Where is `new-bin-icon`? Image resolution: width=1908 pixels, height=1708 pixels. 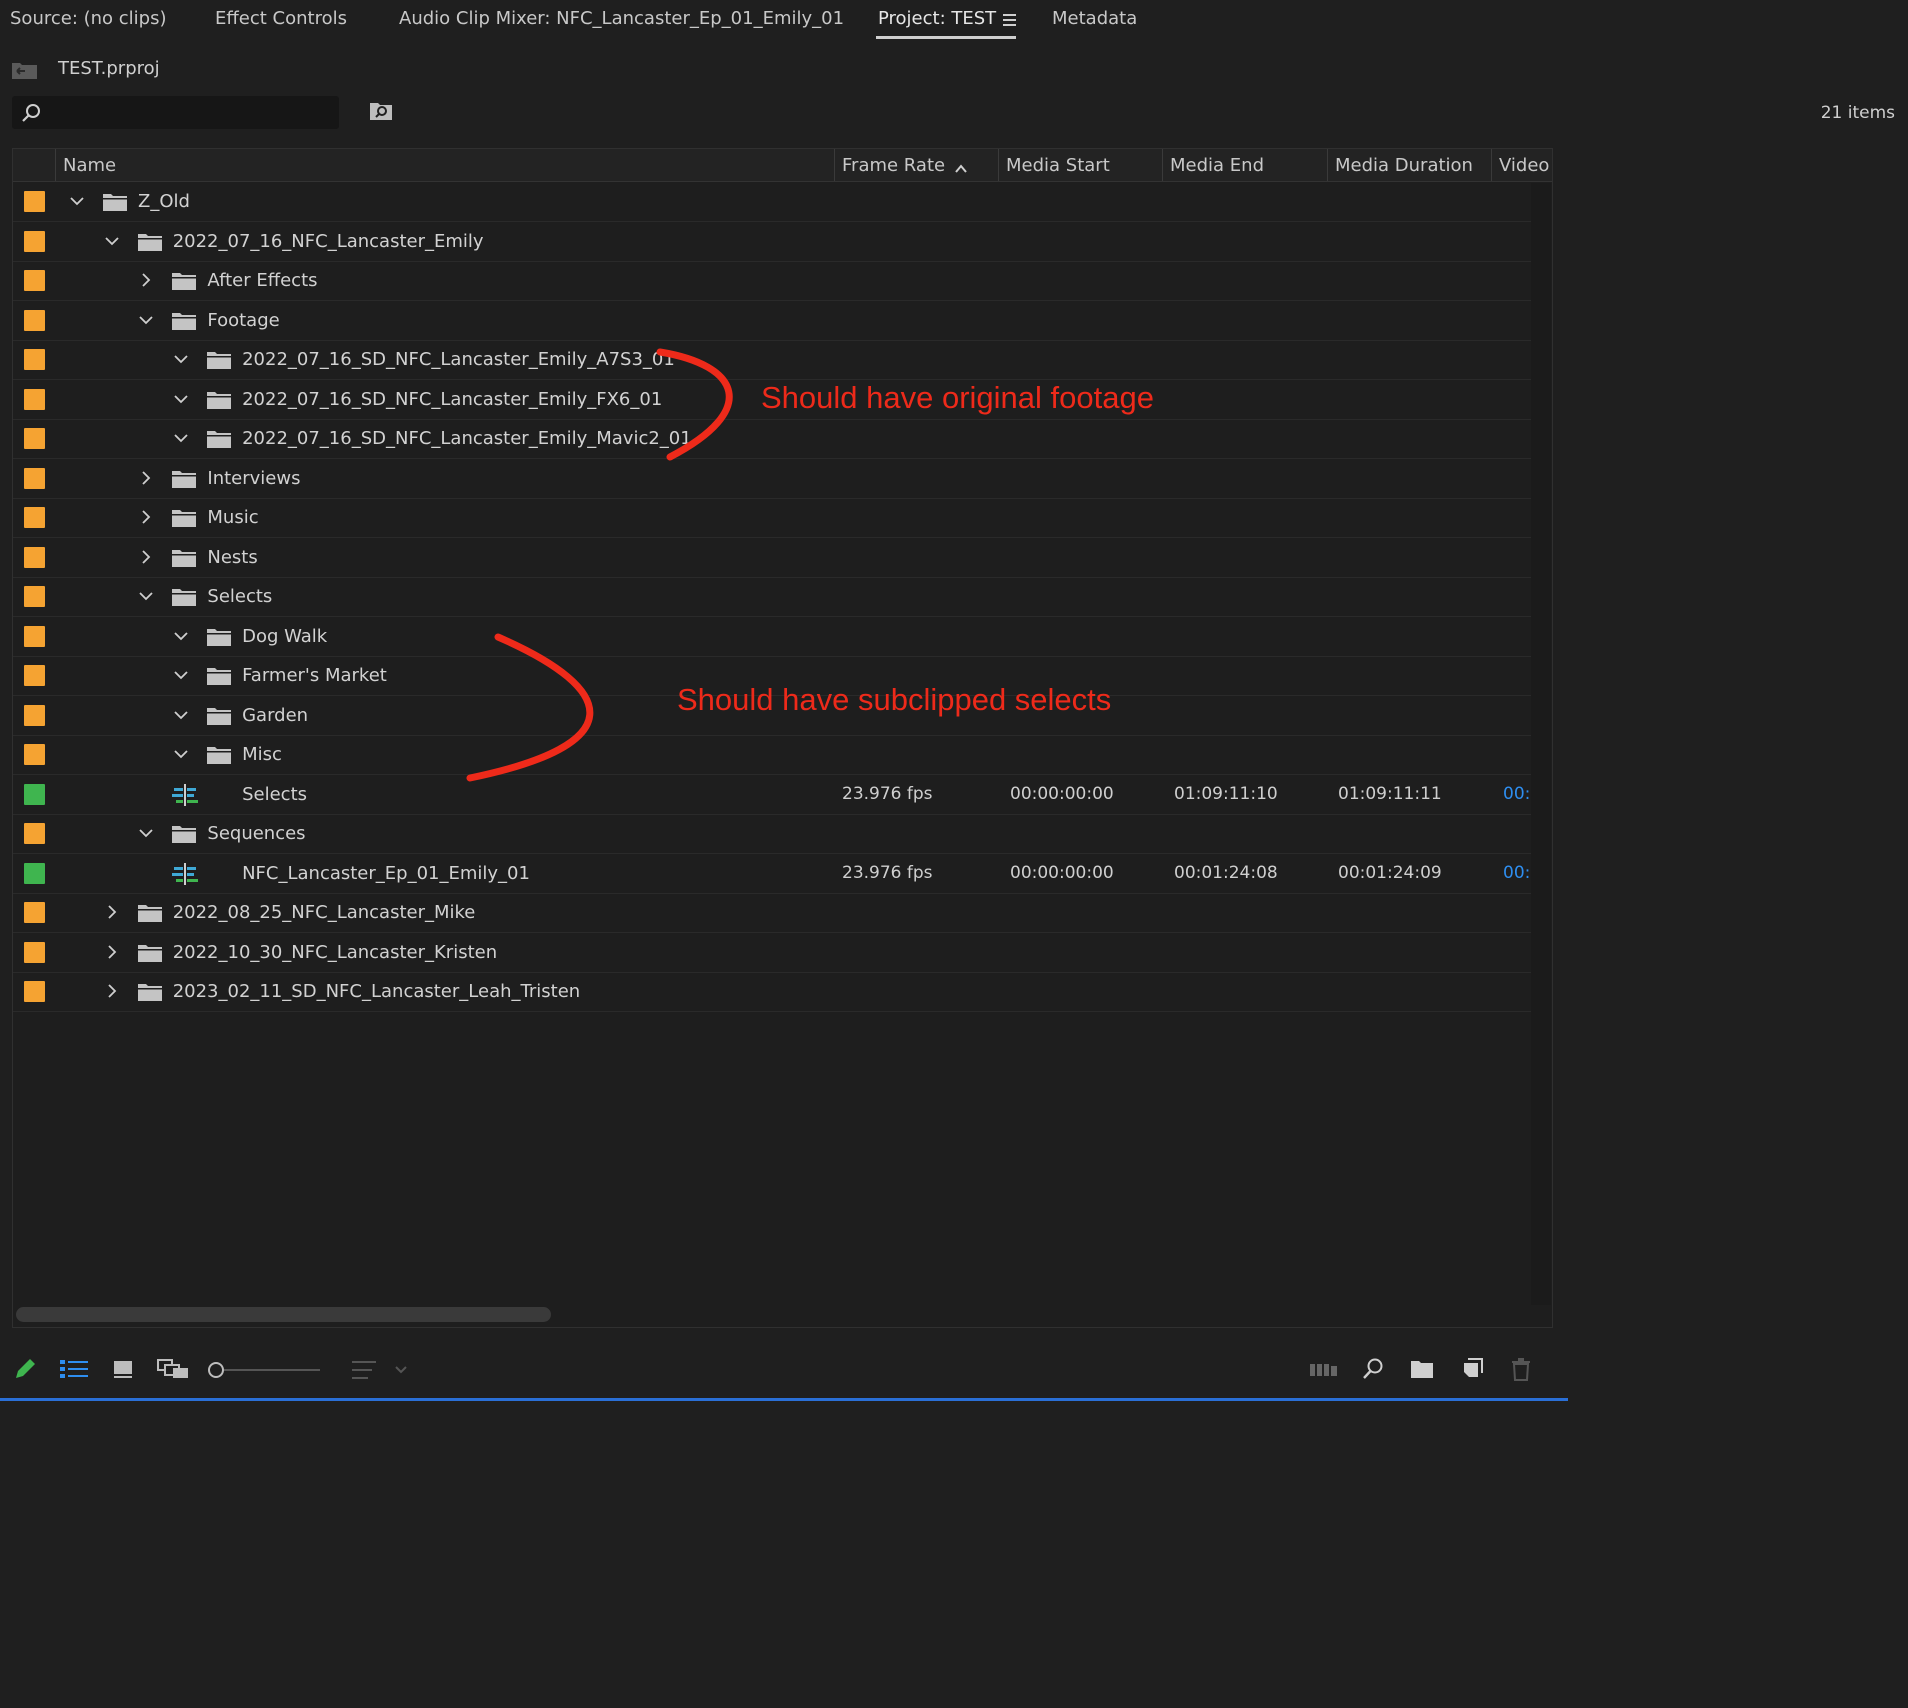 new-bin-icon is located at coordinates (1422, 1369).